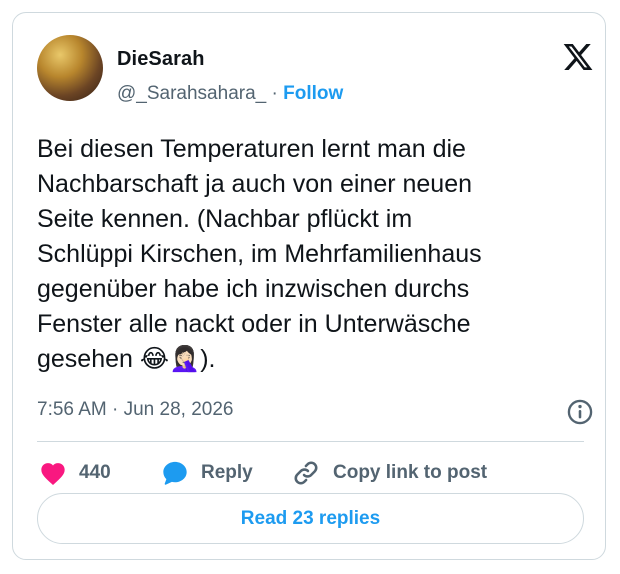  What do you see at coordinates (227, 472) in the screenshot?
I see `reply-label: Reply` at bounding box center [227, 472].